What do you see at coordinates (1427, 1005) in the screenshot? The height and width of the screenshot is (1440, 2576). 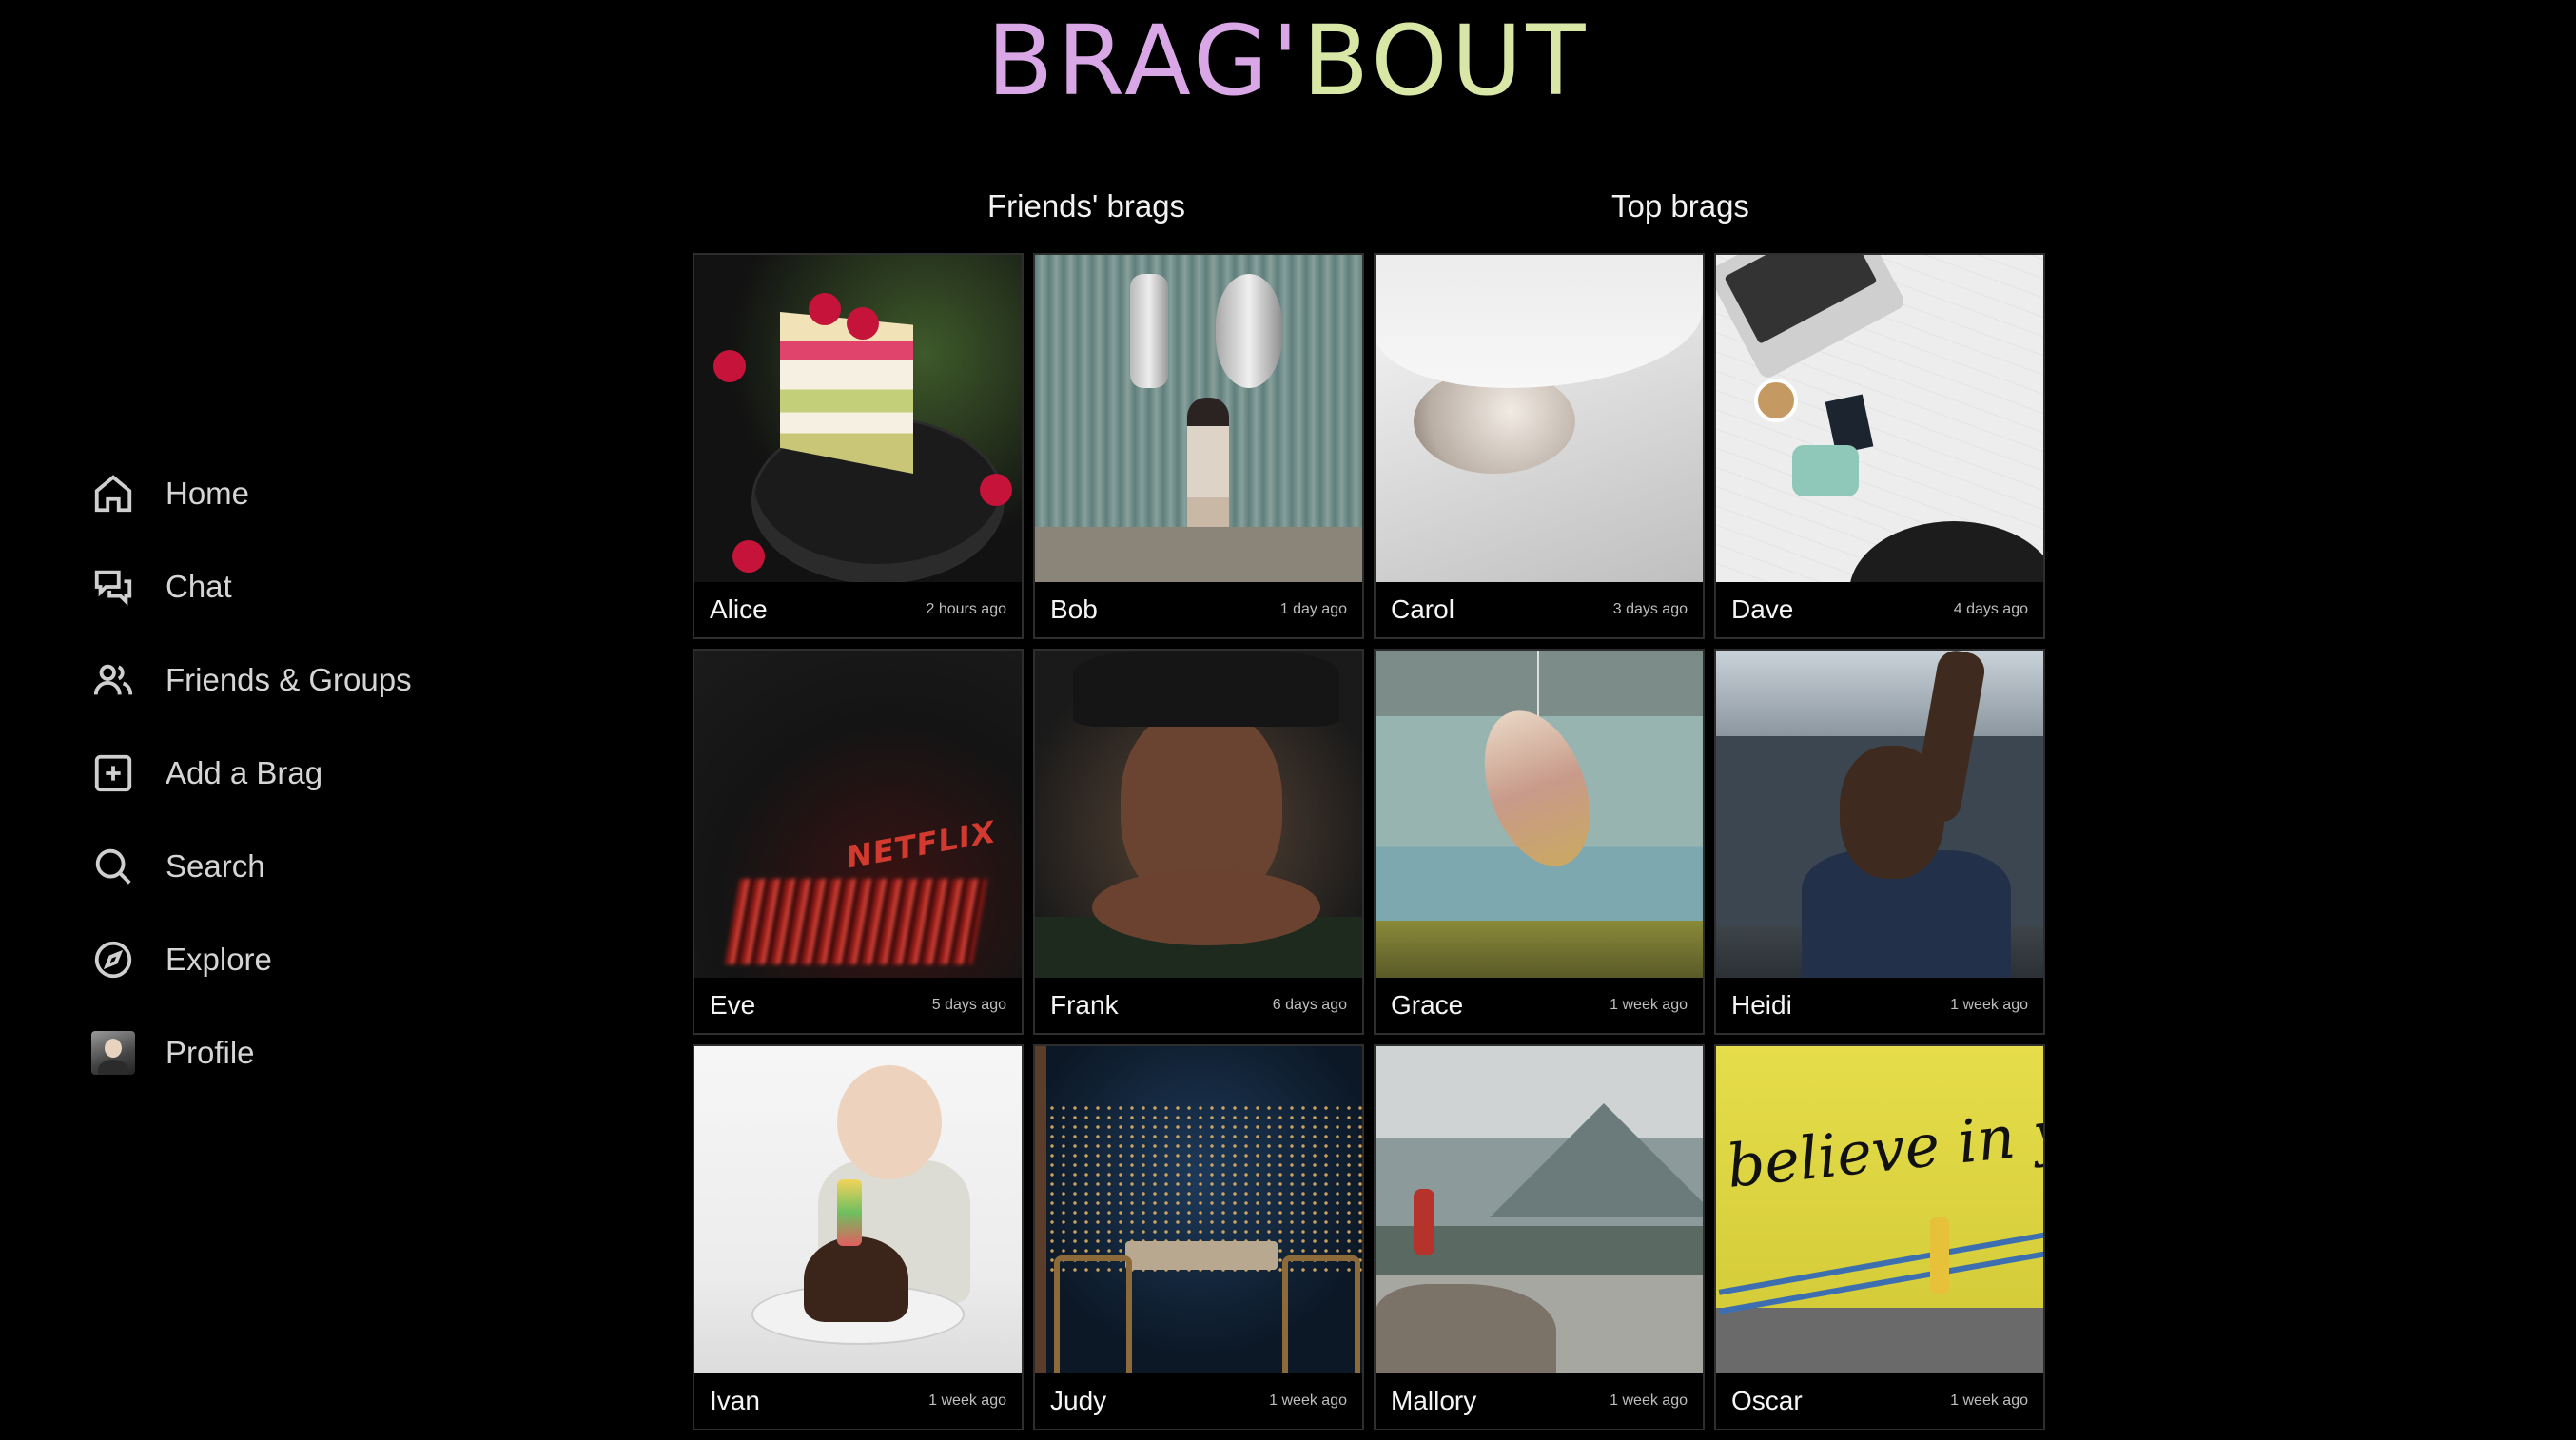 I see `brag-author: Grace` at bounding box center [1427, 1005].